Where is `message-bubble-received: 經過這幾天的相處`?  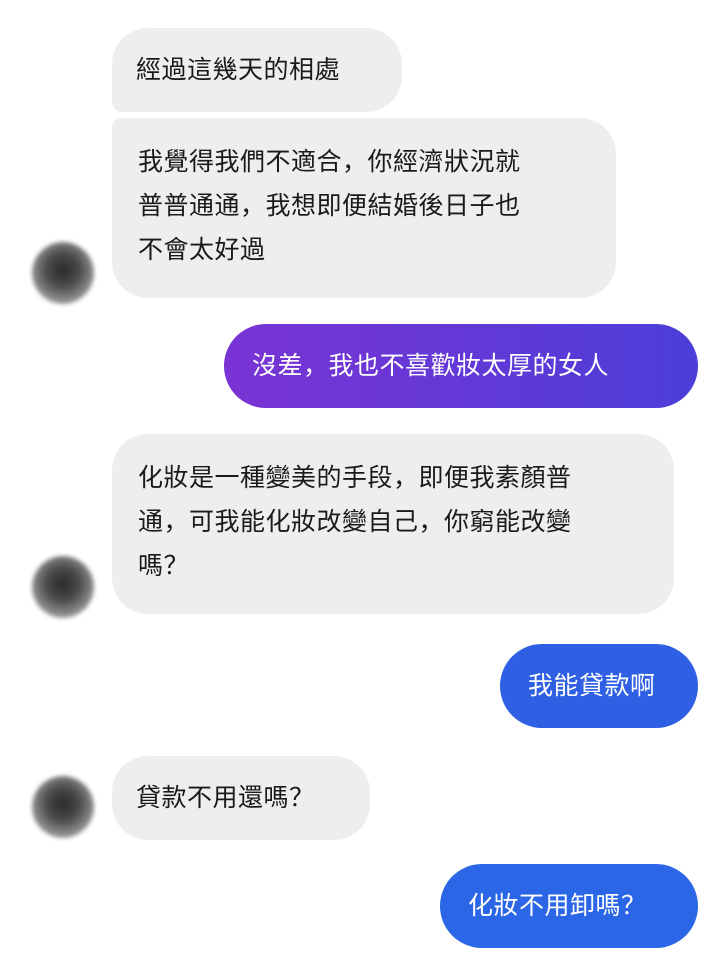
message-bubble-received: 經過這幾天的相處 is located at coordinates (257, 70).